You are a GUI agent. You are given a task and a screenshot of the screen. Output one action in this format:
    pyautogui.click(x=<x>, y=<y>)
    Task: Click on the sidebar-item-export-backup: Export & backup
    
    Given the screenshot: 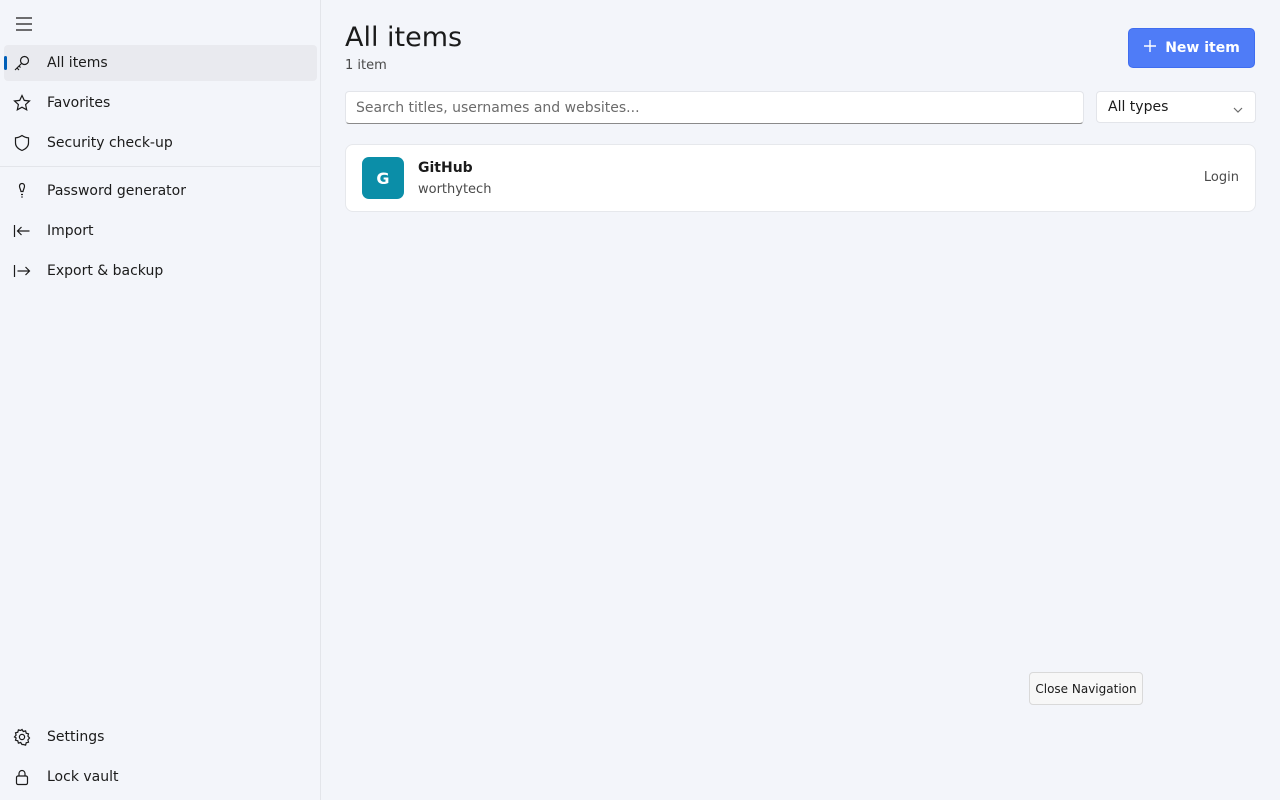 What is the action you would take?
    pyautogui.click(x=160, y=271)
    